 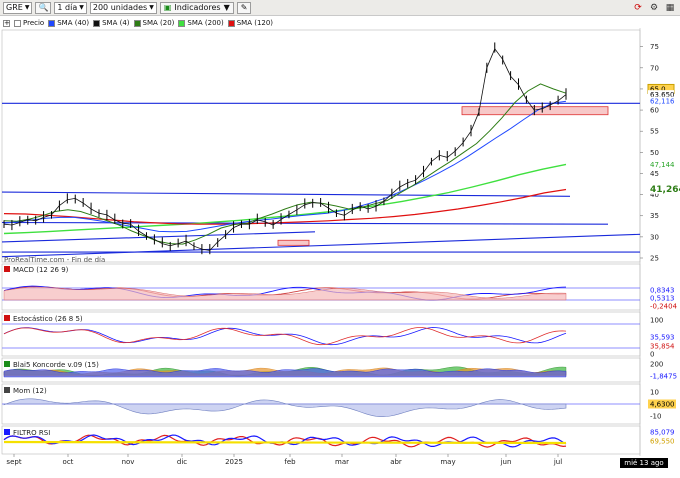 What do you see at coordinates (656, 365) in the screenshot?
I see `blai-axis-label: 200` at bounding box center [656, 365].